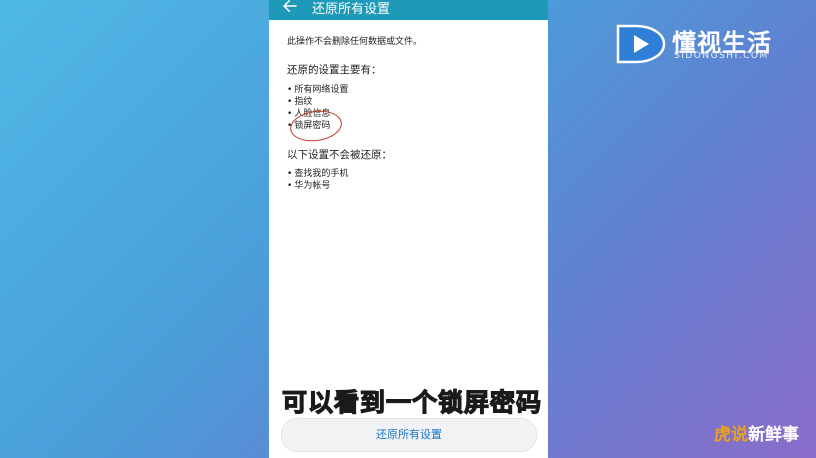 Image resolution: width=816 pixels, height=458 pixels. I want to click on watermark-part1: 虎说, so click(731, 435).